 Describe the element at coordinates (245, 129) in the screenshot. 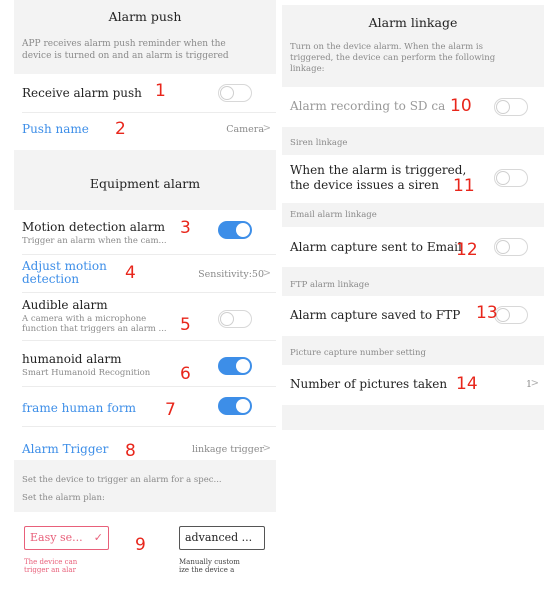

I see `push-name-value: Camera` at that location.